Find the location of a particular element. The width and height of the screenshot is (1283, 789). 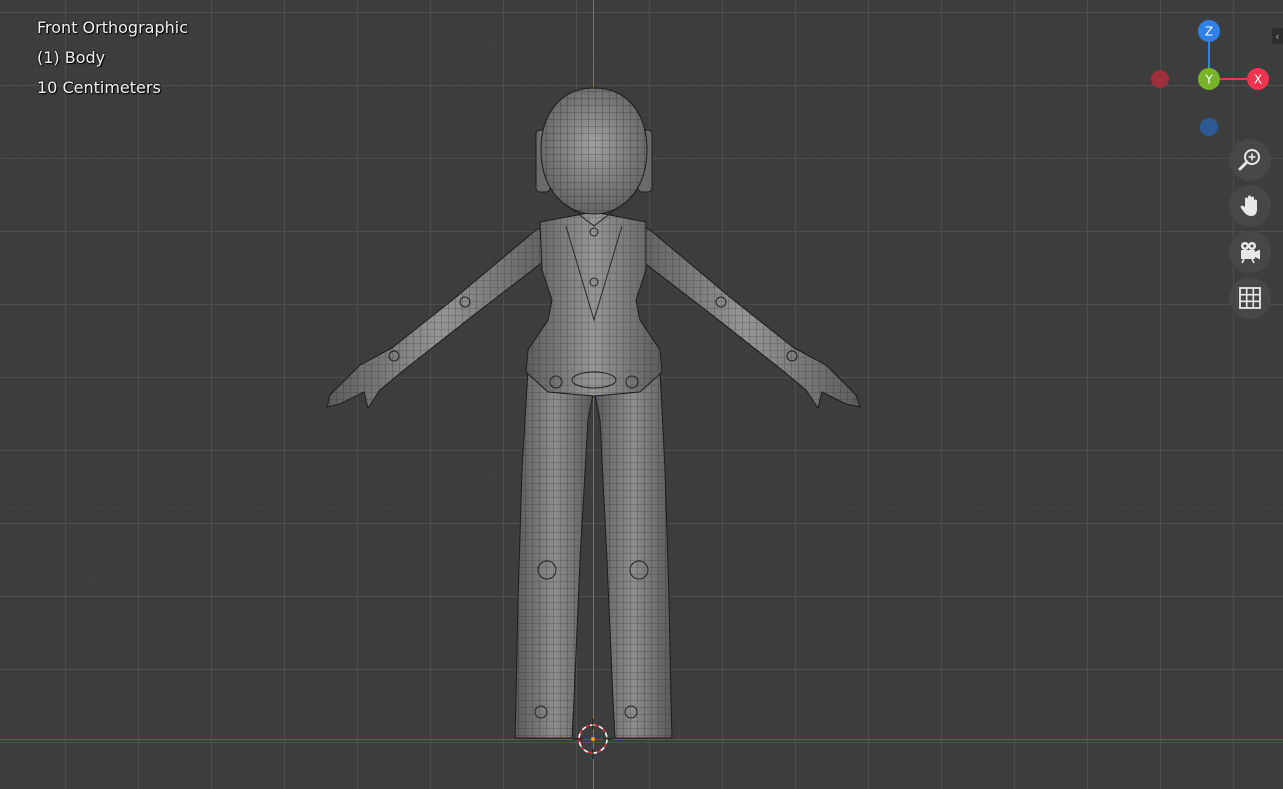

camera-icon is located at coordinates (1250, 253).